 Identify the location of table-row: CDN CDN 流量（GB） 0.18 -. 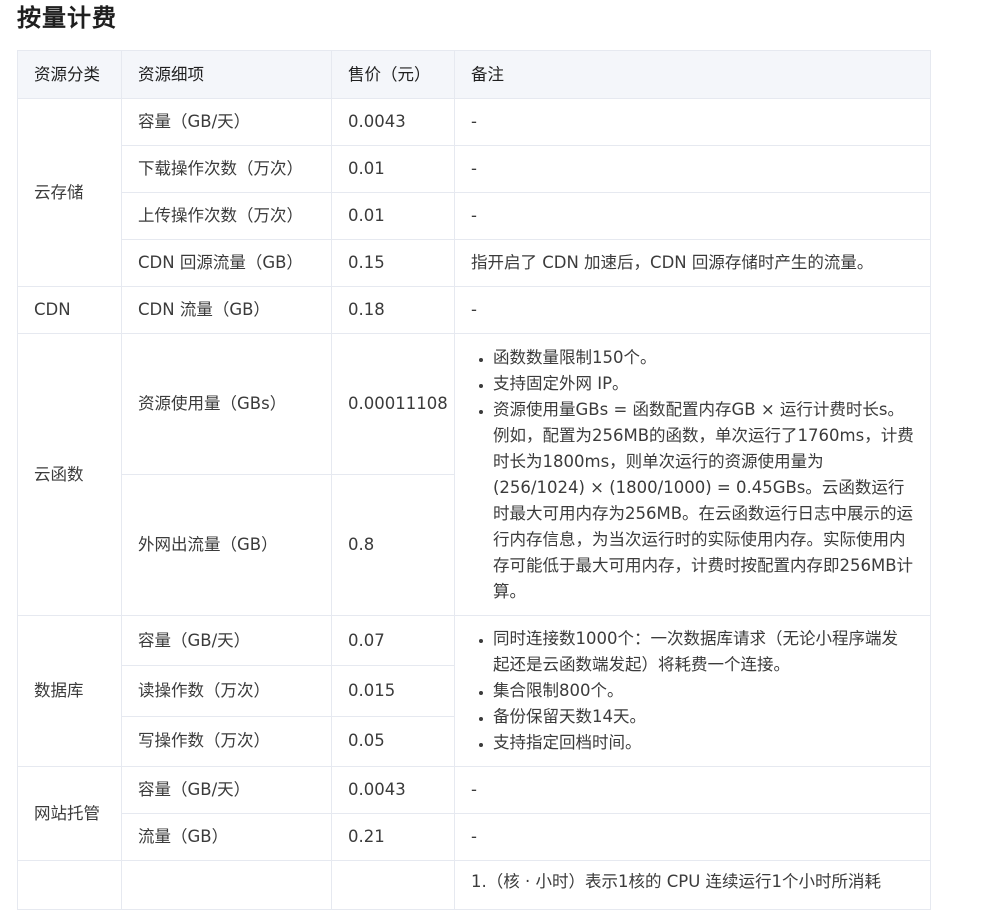
(474, 310).